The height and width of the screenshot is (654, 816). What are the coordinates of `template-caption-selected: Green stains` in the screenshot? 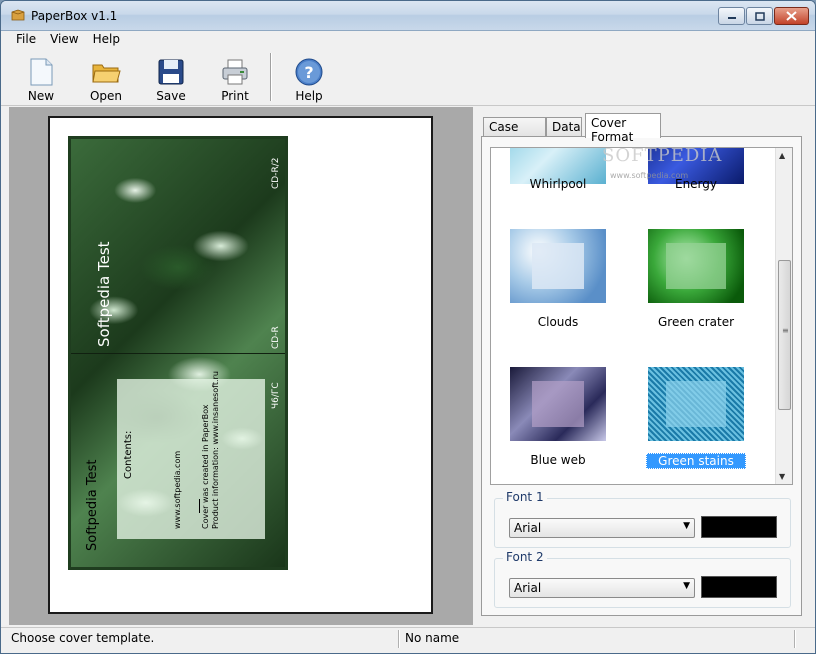 It's located at (696, 461).